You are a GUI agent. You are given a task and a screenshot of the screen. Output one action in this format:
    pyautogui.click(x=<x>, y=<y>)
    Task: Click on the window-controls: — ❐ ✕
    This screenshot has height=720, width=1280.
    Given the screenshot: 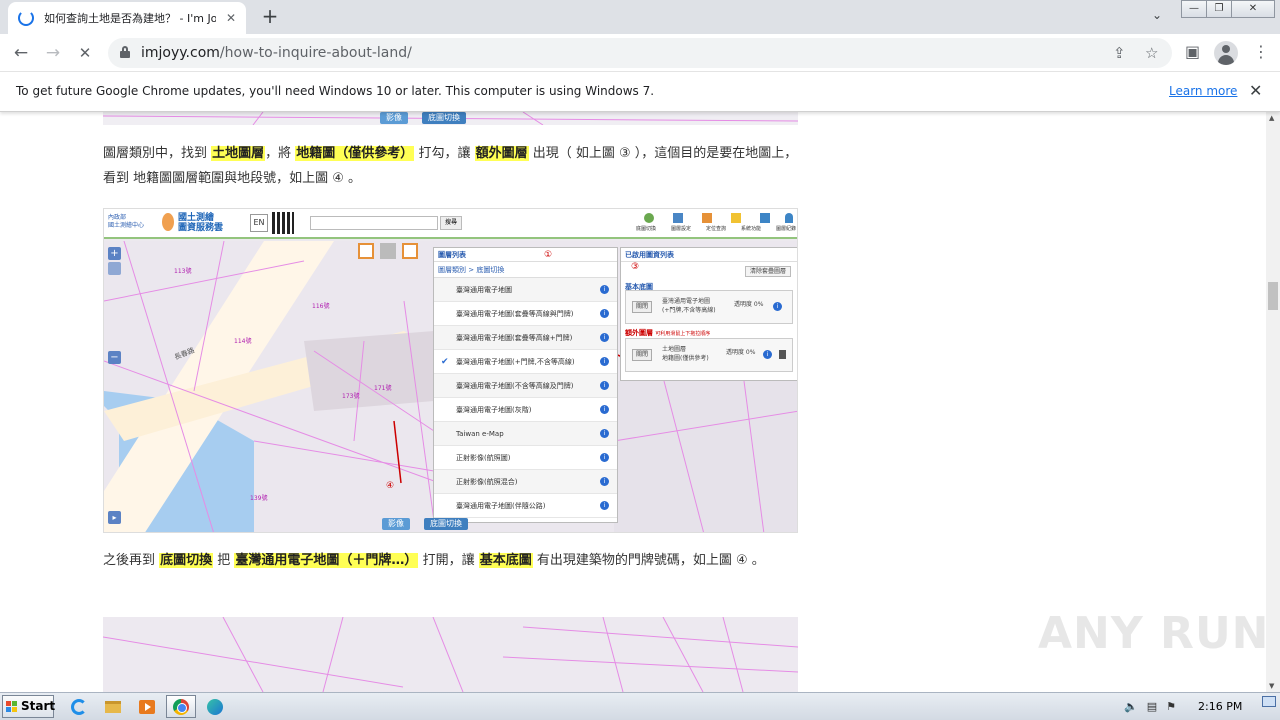 What is the action you would take?
    pyautogui.click(x=1228, y=9)
    